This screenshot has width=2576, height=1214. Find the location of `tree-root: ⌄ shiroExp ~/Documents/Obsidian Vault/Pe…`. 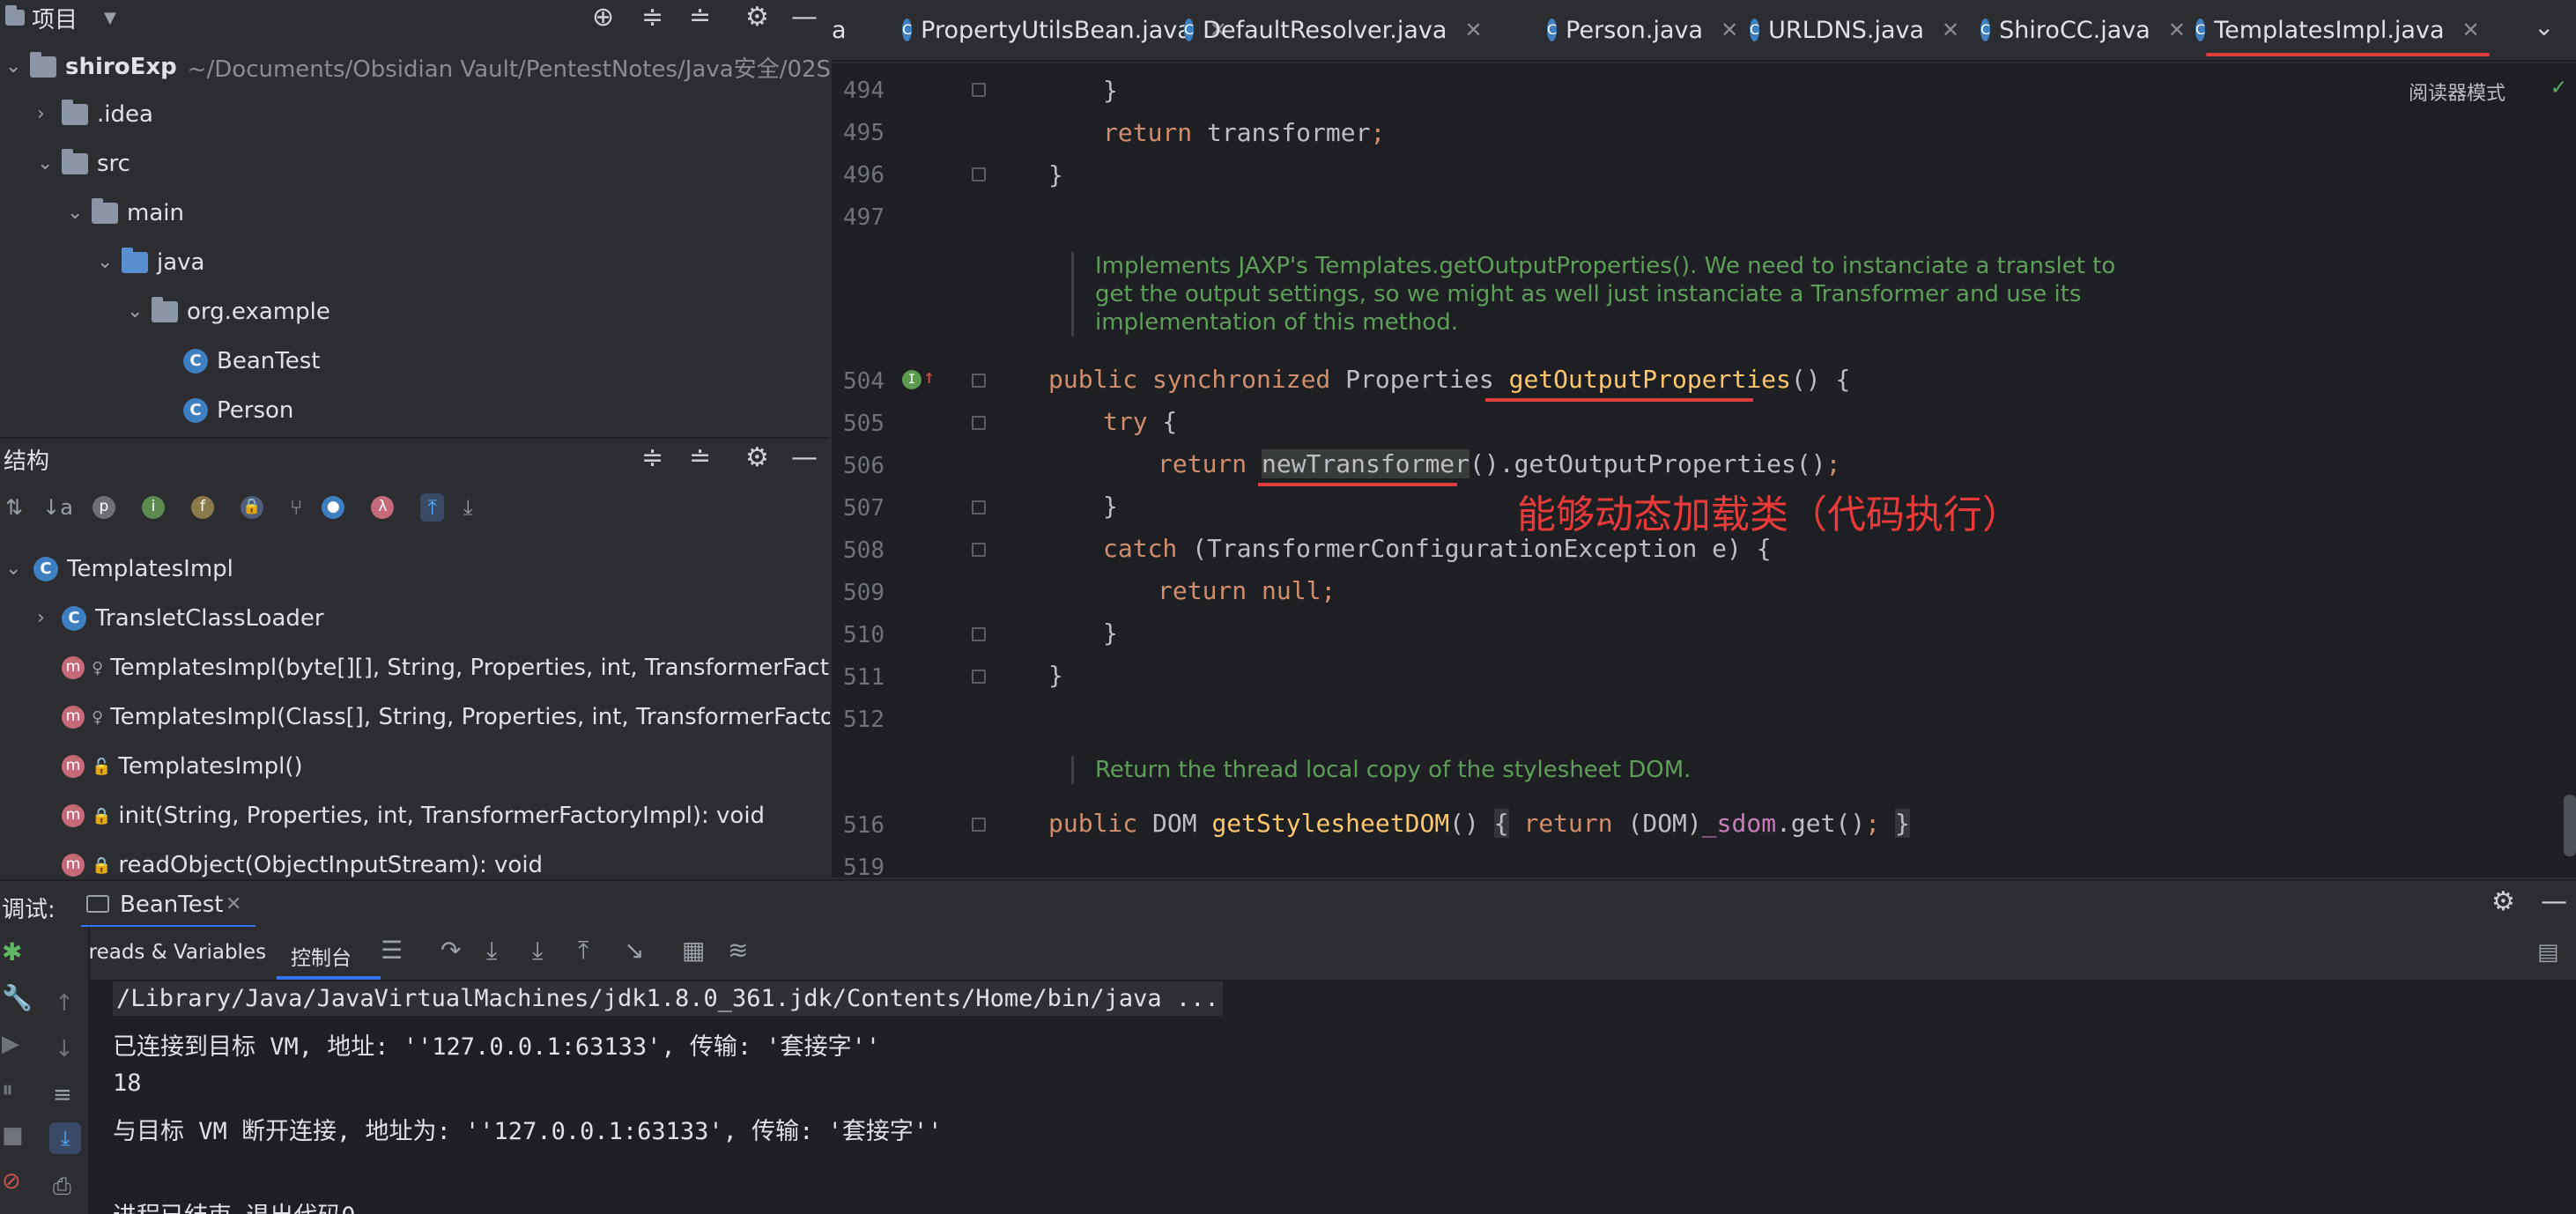

tree-root: ⌄ shiroExp ~/Documents/Obsidian Vault/Pe… is located at coordinates (418, 67).